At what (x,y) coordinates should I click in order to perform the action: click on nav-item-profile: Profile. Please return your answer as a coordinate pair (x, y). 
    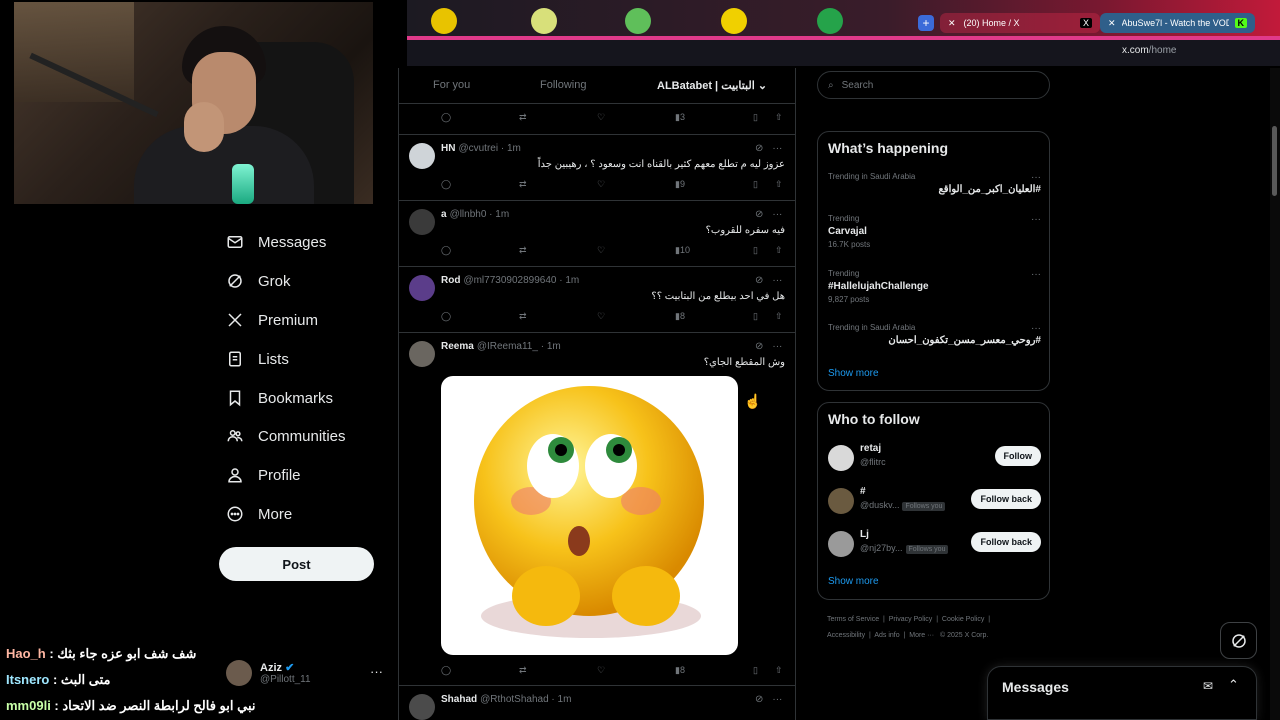
    Looking at the image, I should click on (263, 475).